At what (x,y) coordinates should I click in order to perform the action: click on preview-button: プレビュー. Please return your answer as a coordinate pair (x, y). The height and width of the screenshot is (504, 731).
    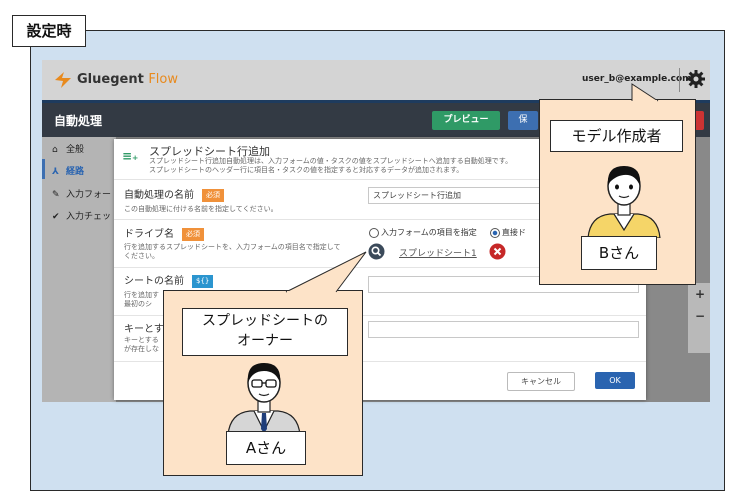
    Looking at the image, I should click on (466, 120).